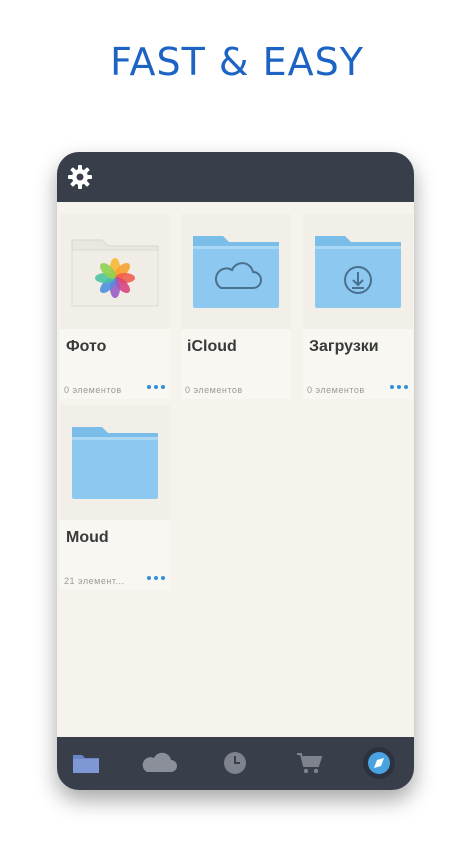 The height and width of the screenshot is (844, 474). What do you see at coordinates (212, 346) in the screenshot?
I see `file-name: iCloud` at bounding box center [212, 346].